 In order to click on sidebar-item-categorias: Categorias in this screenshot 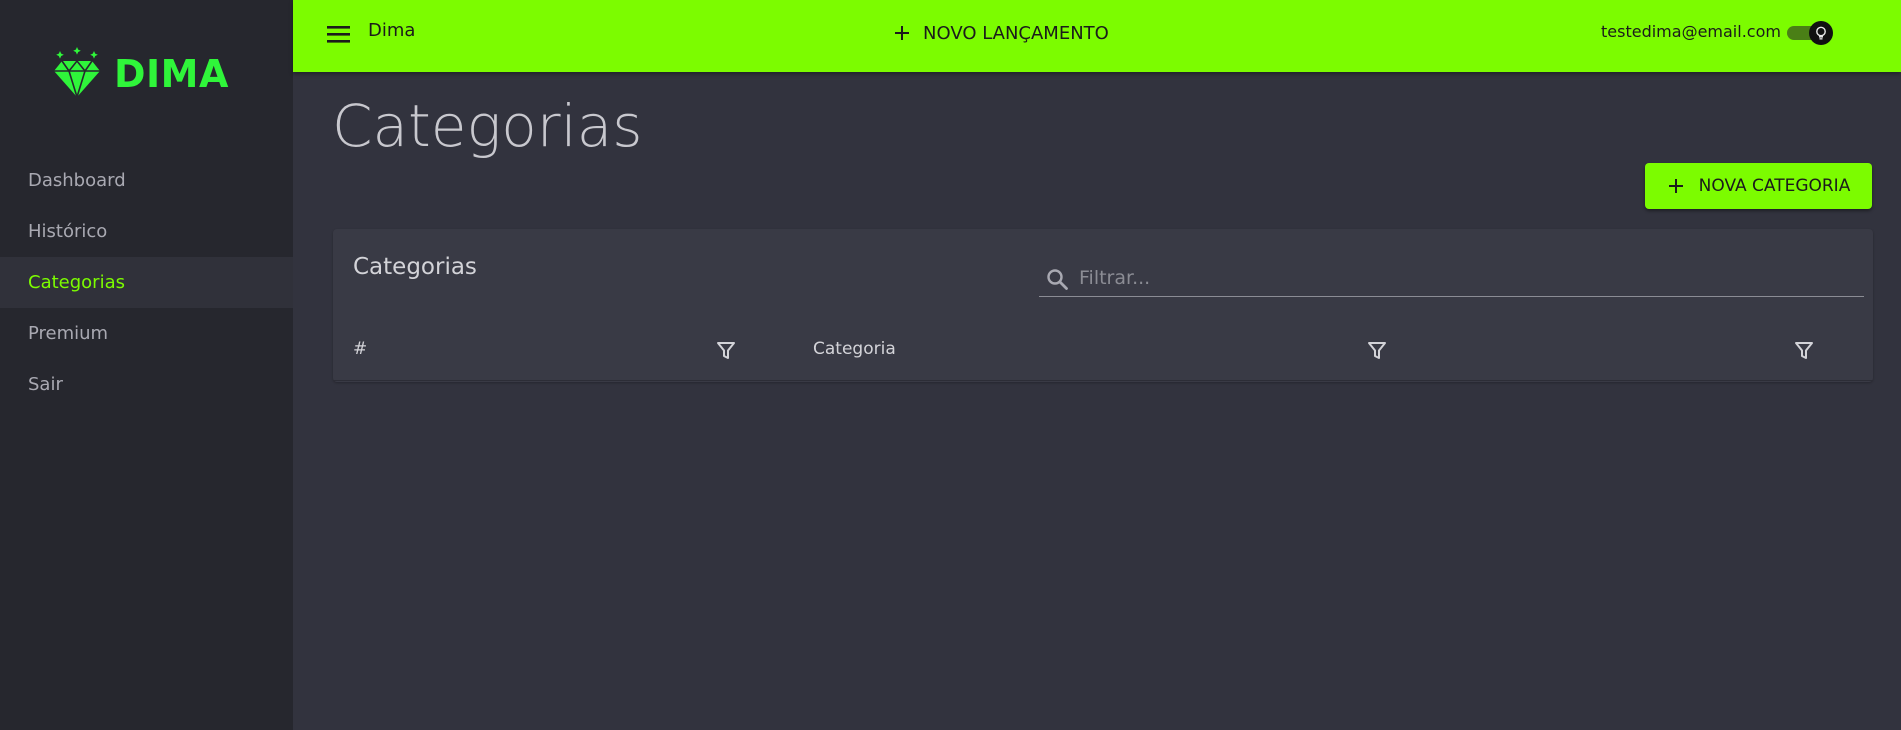, I will do `click(146, 282)`.